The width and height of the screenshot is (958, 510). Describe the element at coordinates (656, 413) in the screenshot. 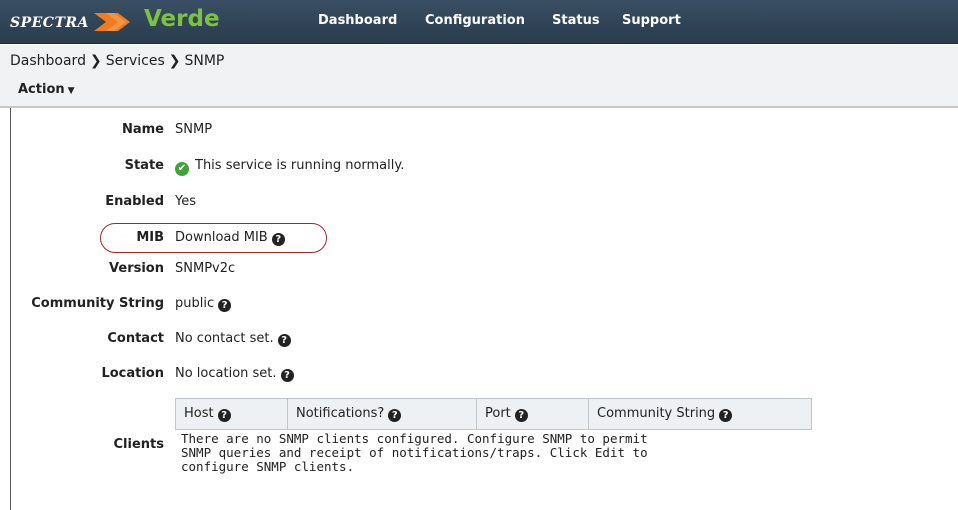

I see `column-header-community-string-label: Community String` at that location.